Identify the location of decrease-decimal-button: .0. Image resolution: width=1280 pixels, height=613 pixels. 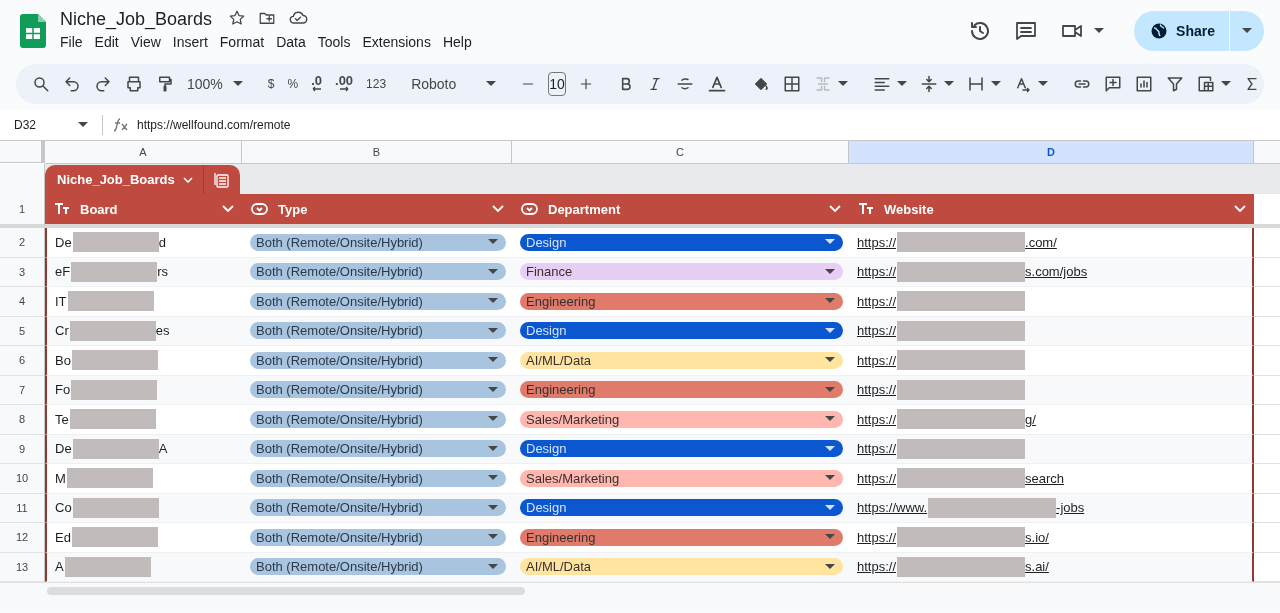
(316, 84).